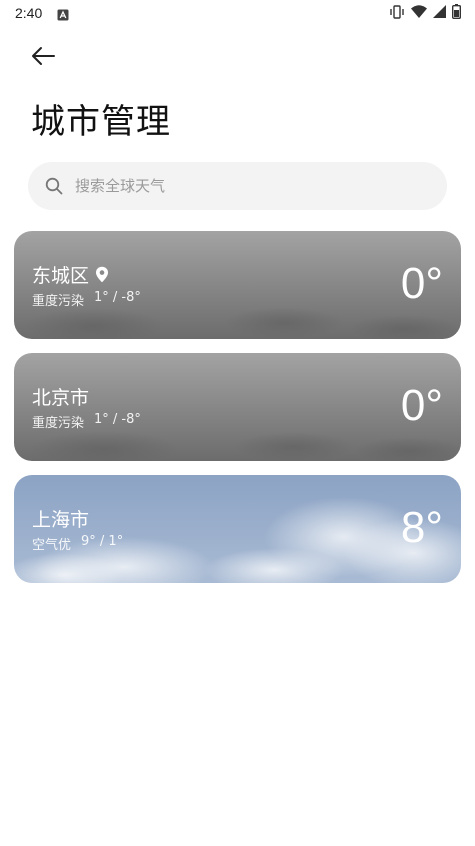  What do you see at coordinates (102, 541) in the screenshot?
I see `temp-range: 9° / 1°` at bounding box center [102, 541].